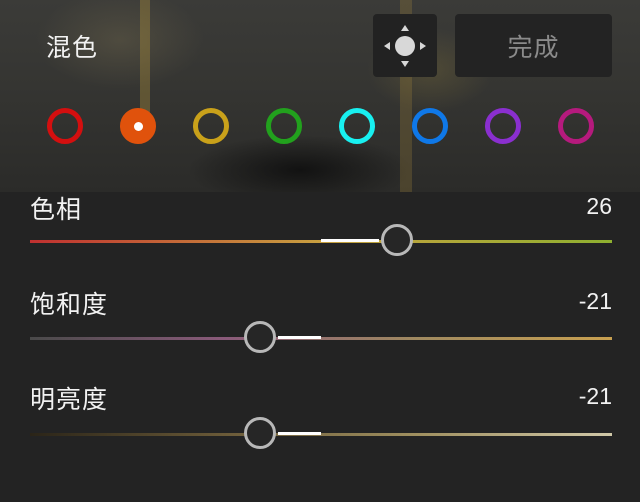 This screenshot has height=502, width=640. I want to click on swatch-magenta, so click(576, 126).